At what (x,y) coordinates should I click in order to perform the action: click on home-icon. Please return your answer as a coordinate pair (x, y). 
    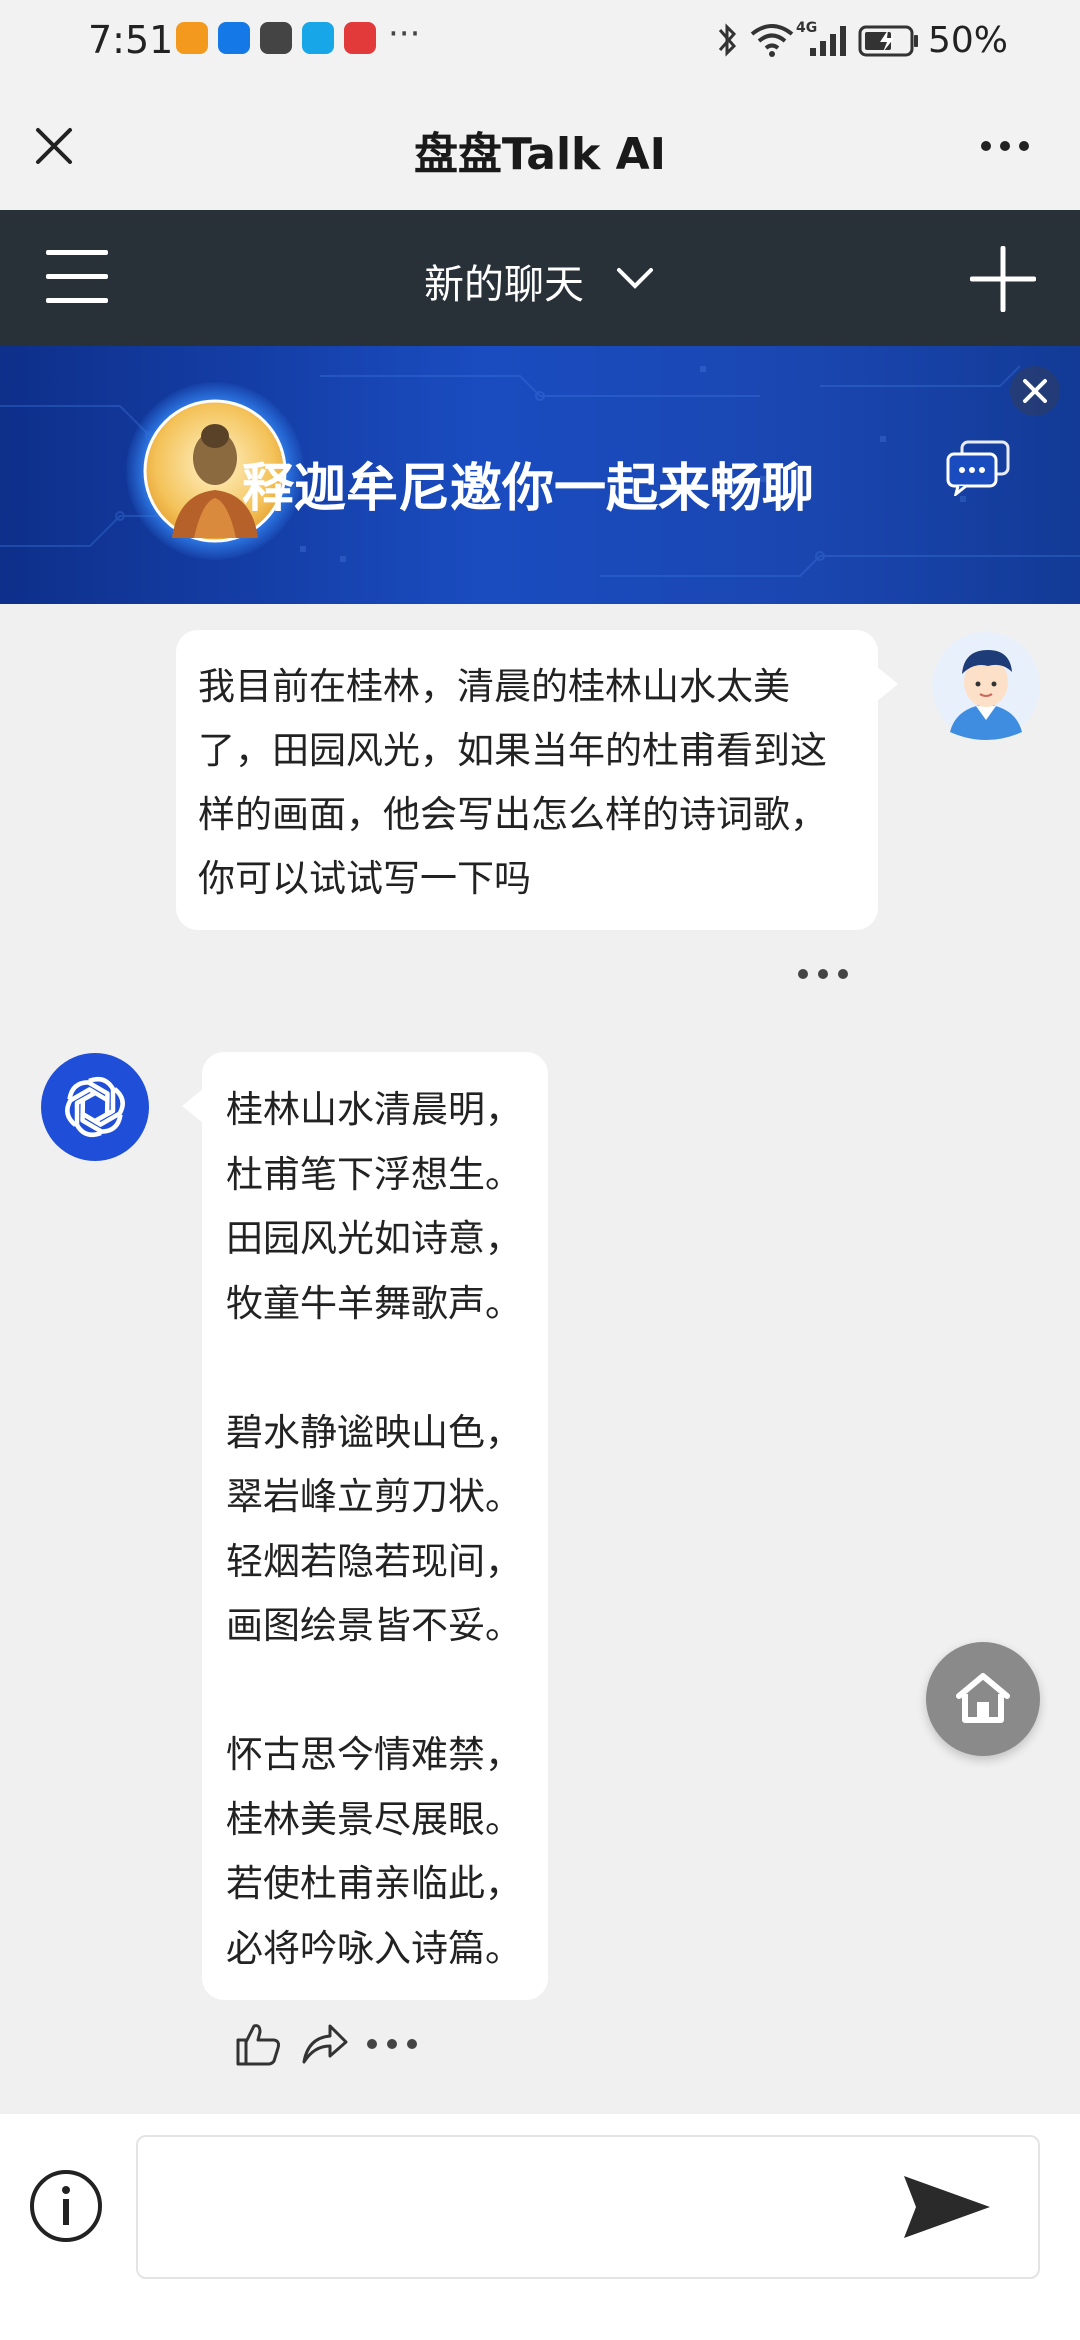
    Looking at the image, I should click on (983, 1698).